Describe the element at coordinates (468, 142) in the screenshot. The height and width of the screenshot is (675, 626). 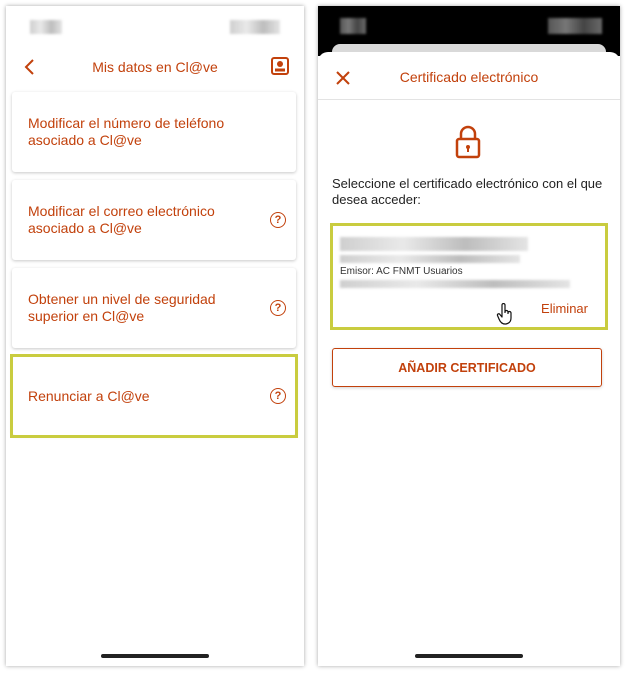
I see `lock-icon` at that location.